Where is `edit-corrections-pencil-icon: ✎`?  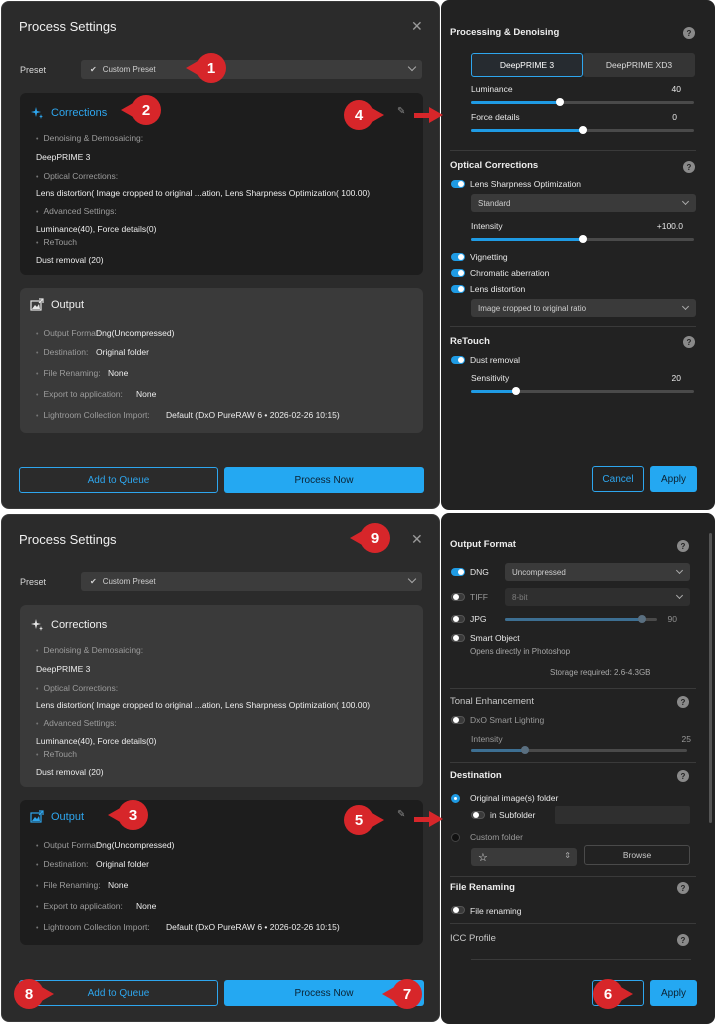
edit-corrections-pencil-icon: ✎ is located at coordinates (401, 111).